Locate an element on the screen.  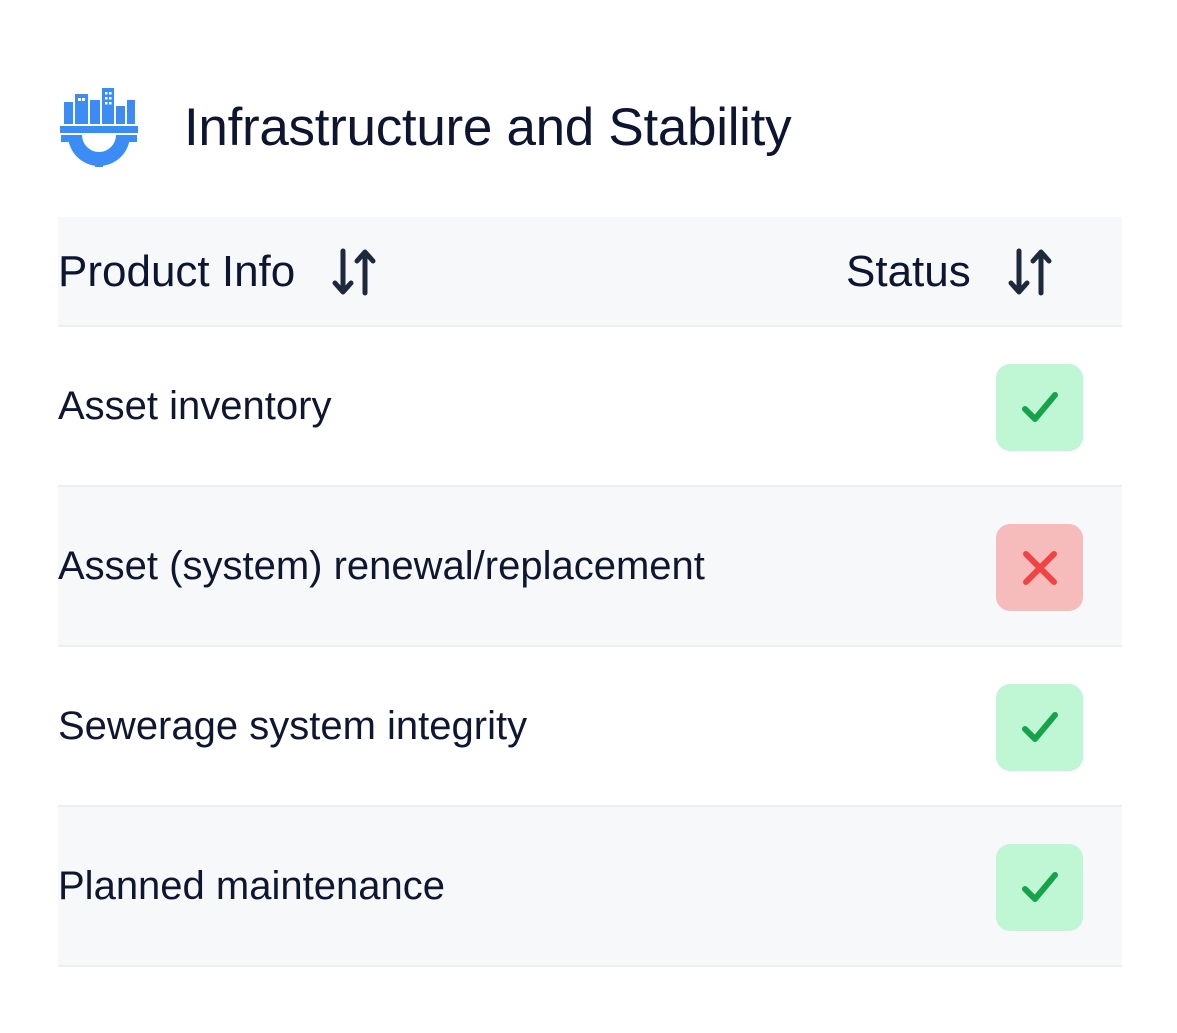
table-row: Asset (system) renewal/replacement is located at coordinates (590, 567).